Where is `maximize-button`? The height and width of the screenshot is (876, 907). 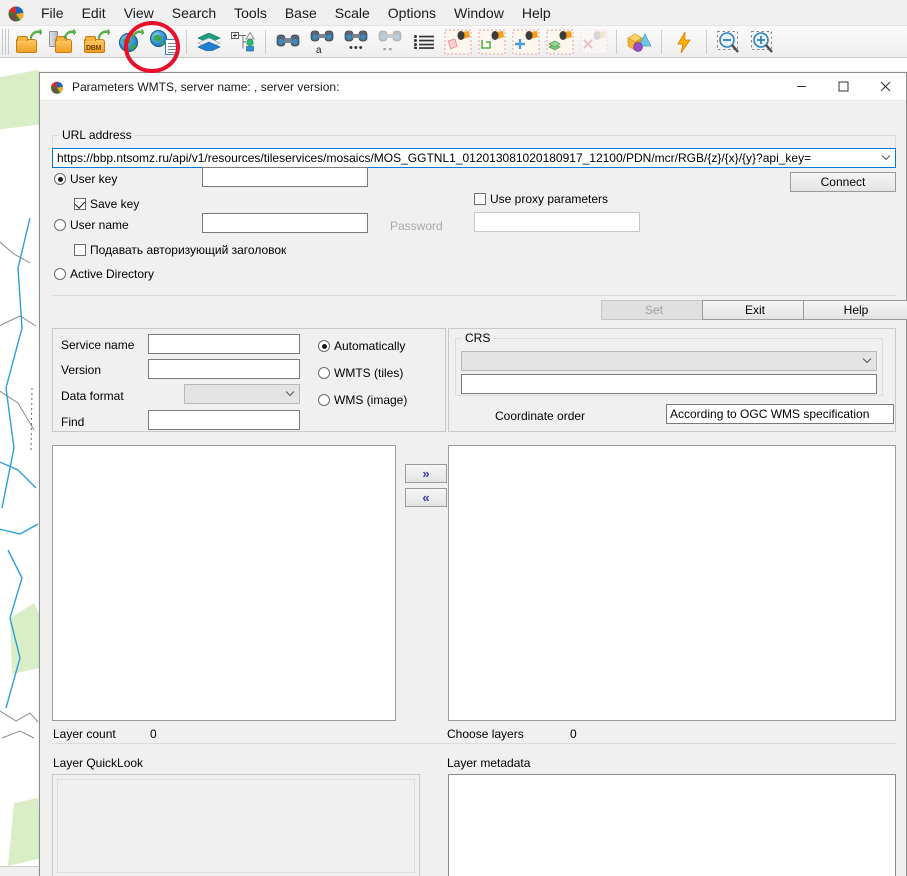
maximize-button is located at coordinates (843, 87).